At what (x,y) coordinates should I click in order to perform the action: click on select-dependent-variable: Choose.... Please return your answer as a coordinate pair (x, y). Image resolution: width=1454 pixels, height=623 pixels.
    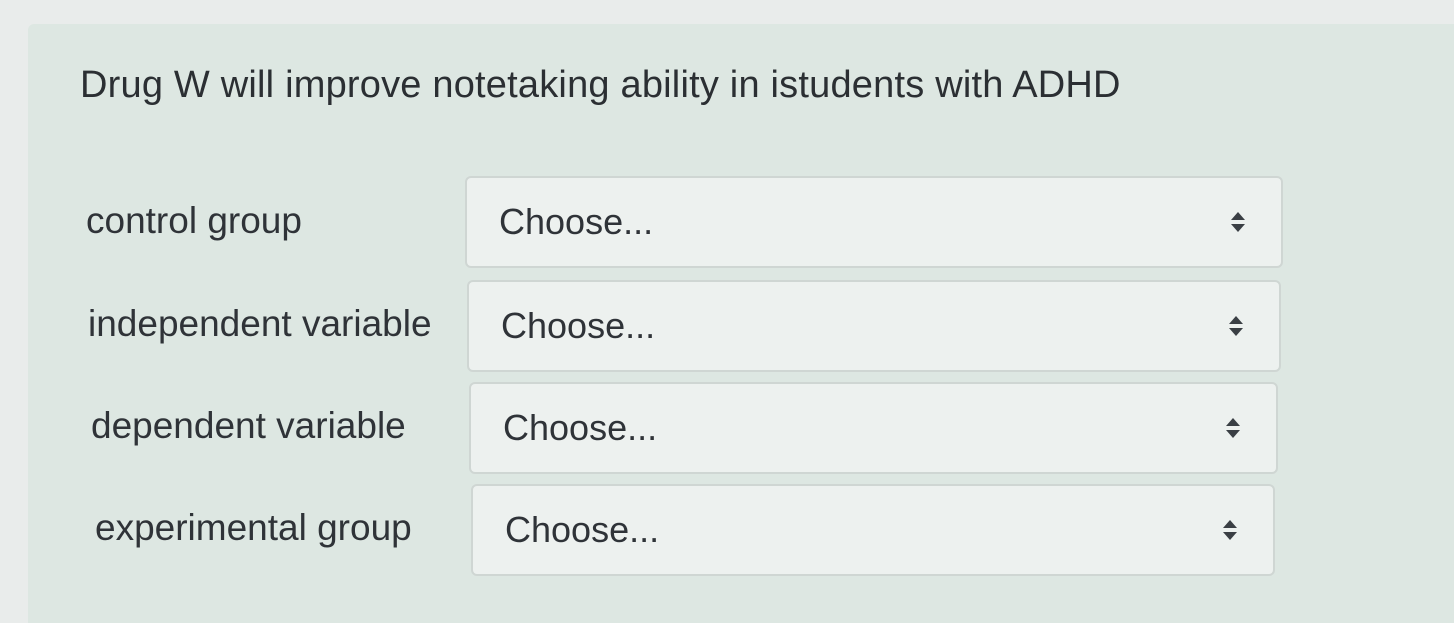
    Looking at the image, I should click on (873, 428).